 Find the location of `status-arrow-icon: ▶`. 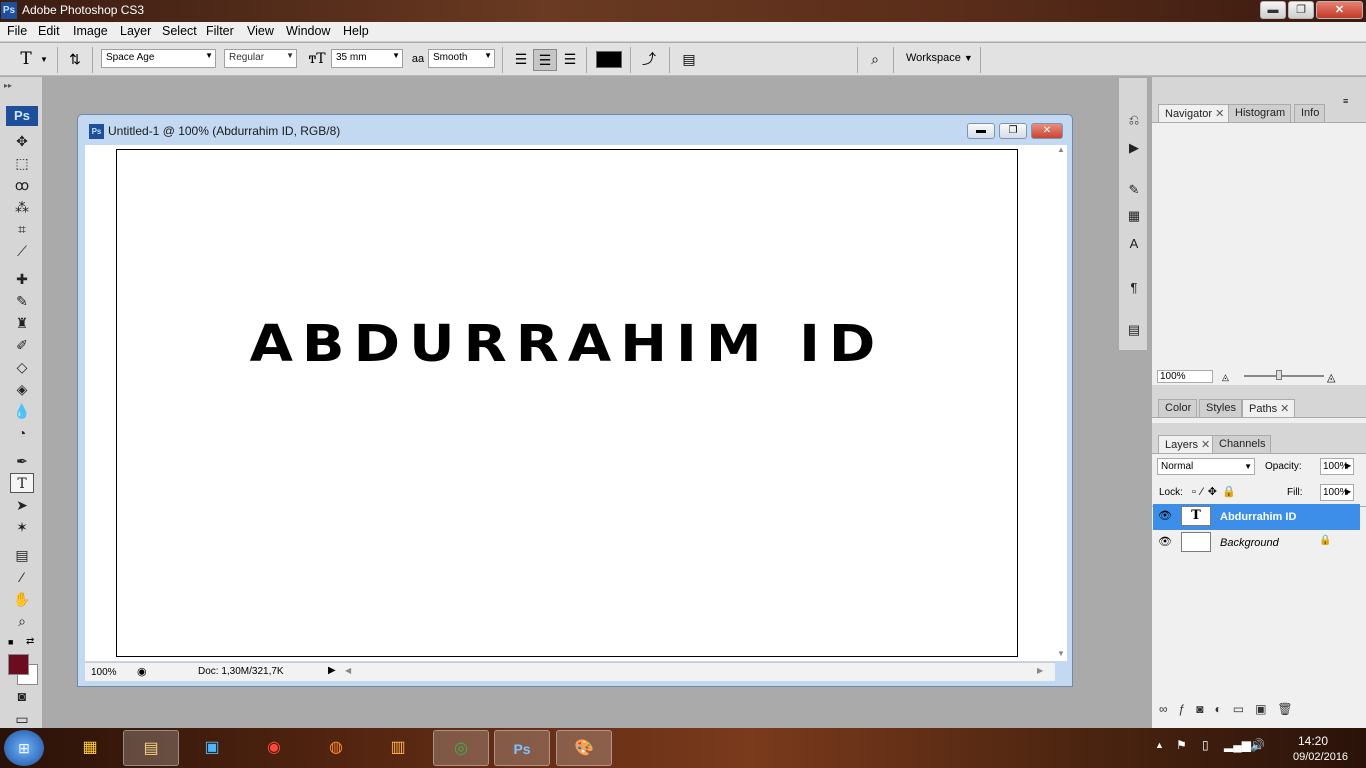

status-arrow-icon: ▶ is located at coordinates (332, 670).